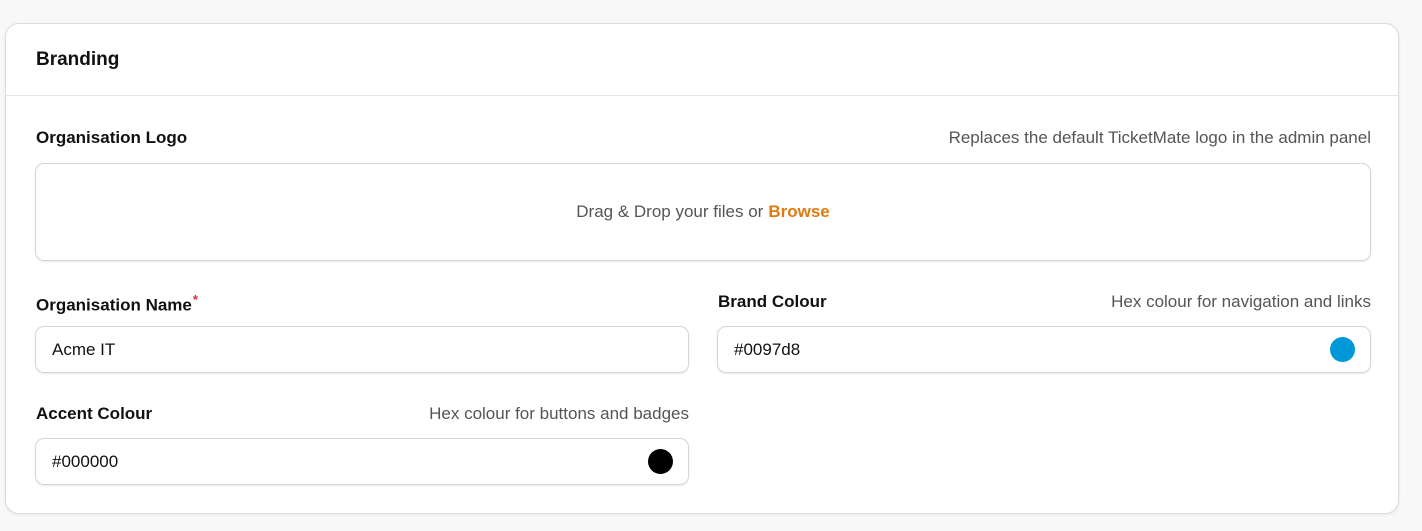  Describe the element at coordinates (94, 413) in the screenshot. I see `accent-colour-label: Accent Colour` at that location.